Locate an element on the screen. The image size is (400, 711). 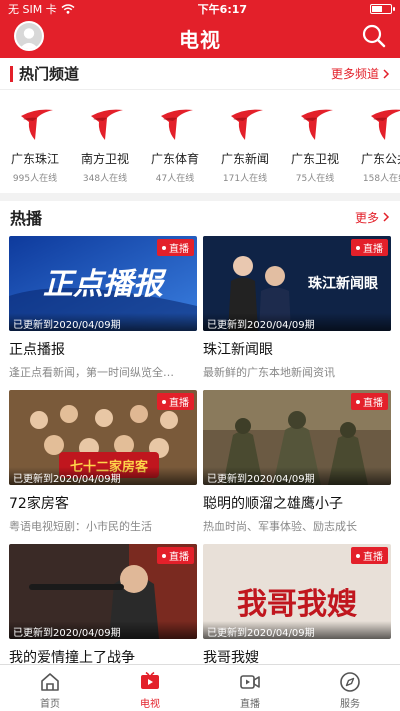
tab-home: 首页 is located at coordinates (50, 688).